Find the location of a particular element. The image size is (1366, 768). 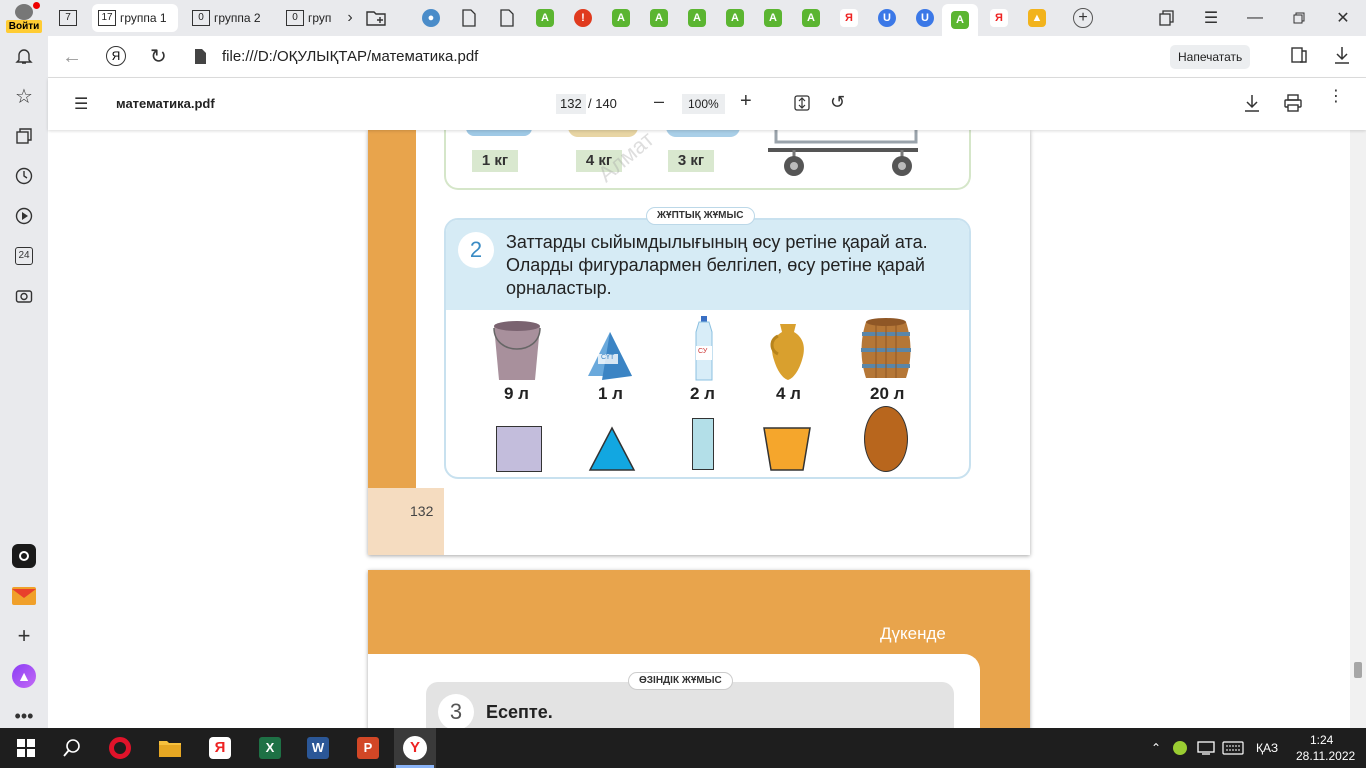

yandex-icon: Я is located at coordinates (116, 56).